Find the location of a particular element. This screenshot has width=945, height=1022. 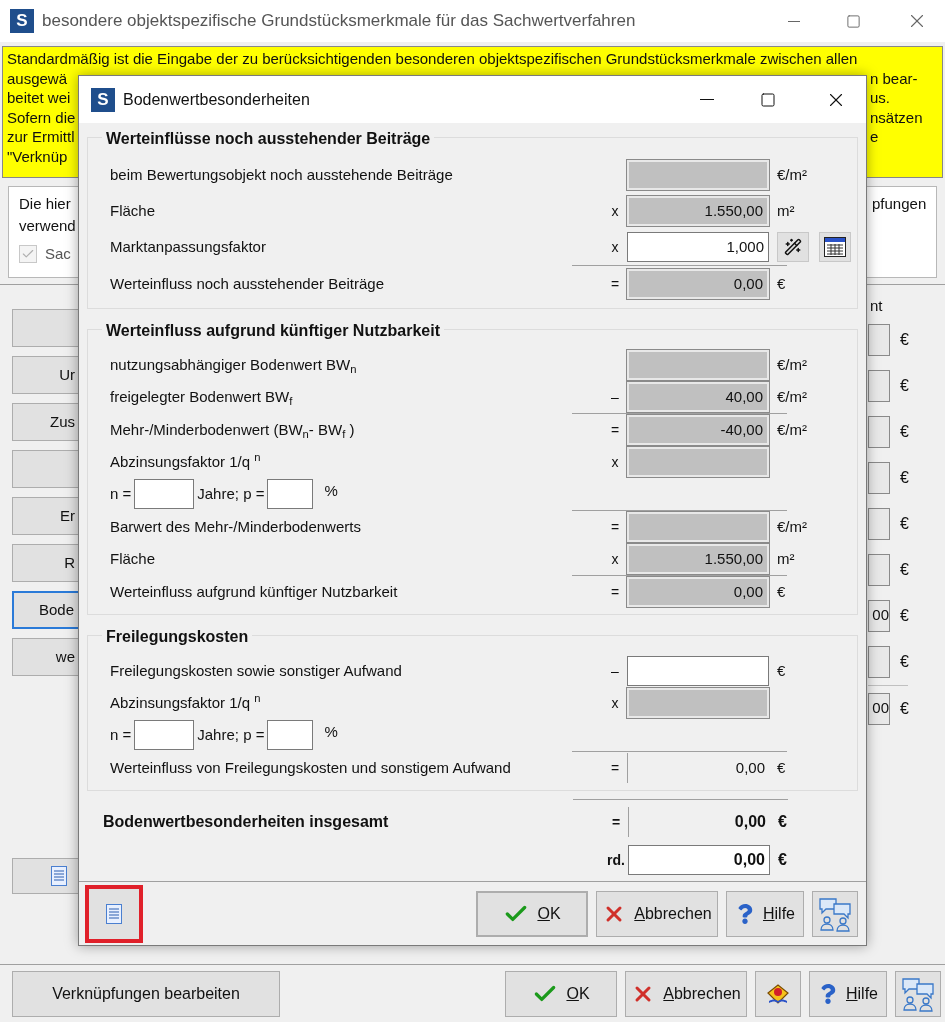

note-text: "Verknüp is located at coordinates (38, 156).